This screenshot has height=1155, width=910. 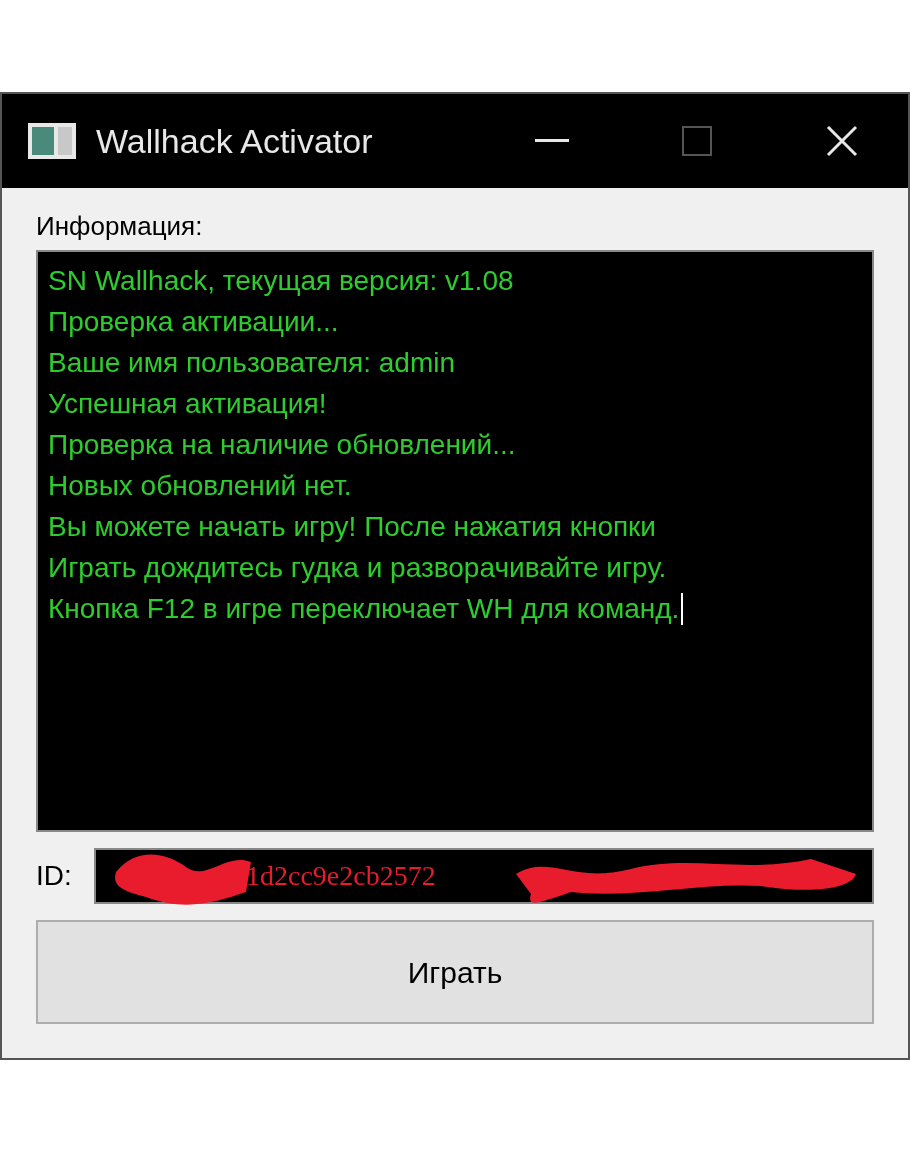 What do you see at coordinates (120, 226) in the screenshot?
I see `info-label: Информация:` at bounding box center [120, 226].